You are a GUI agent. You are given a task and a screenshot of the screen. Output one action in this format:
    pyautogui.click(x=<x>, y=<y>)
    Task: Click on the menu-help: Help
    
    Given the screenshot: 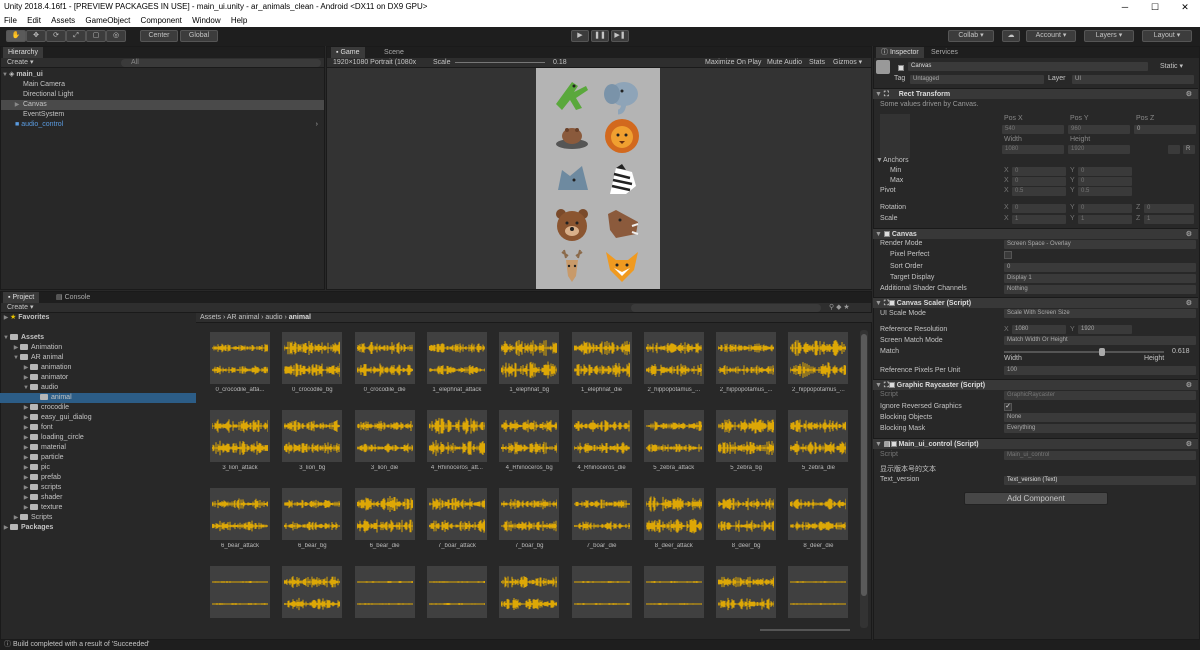 What is the action you would take?
    pyautogui.click(x=239, y=20)
    